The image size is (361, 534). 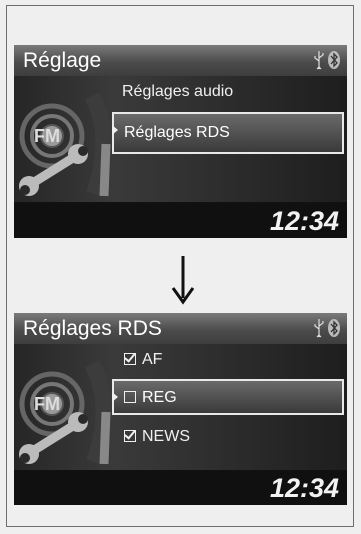 I want to click on menu-item-label: Réglages RDS, so click(x=177, y=132).